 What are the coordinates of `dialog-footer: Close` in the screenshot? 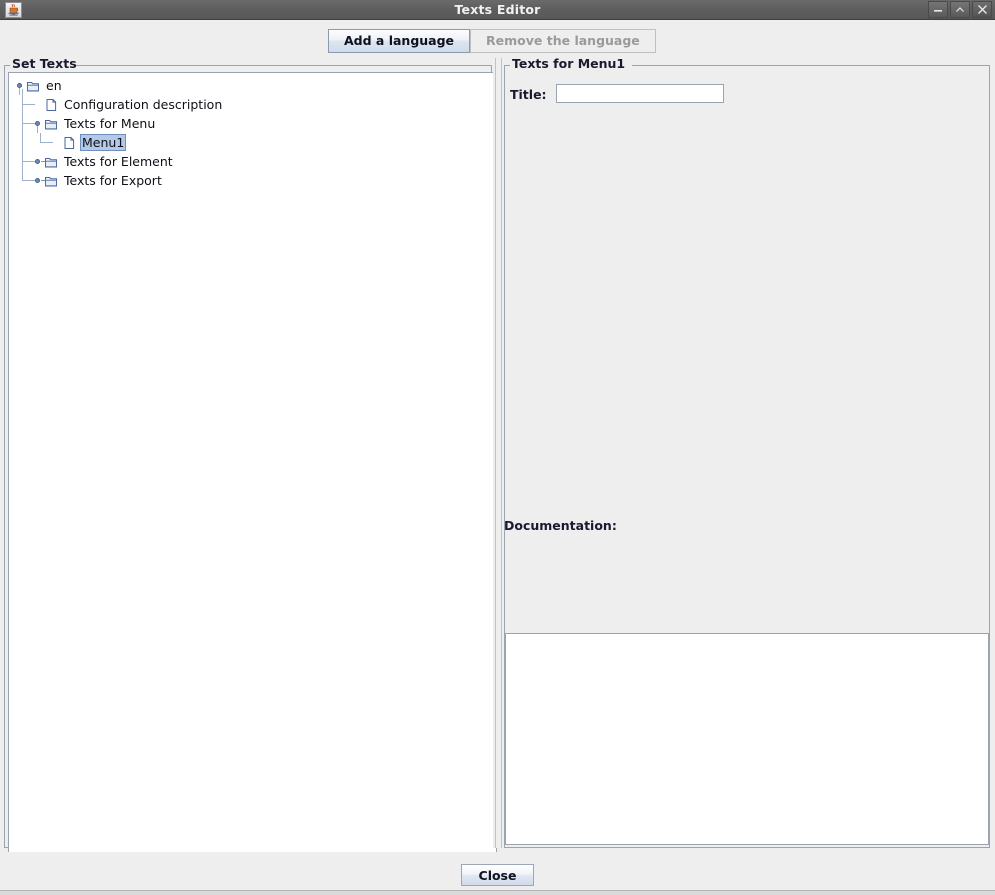 It's located at (497, 873).